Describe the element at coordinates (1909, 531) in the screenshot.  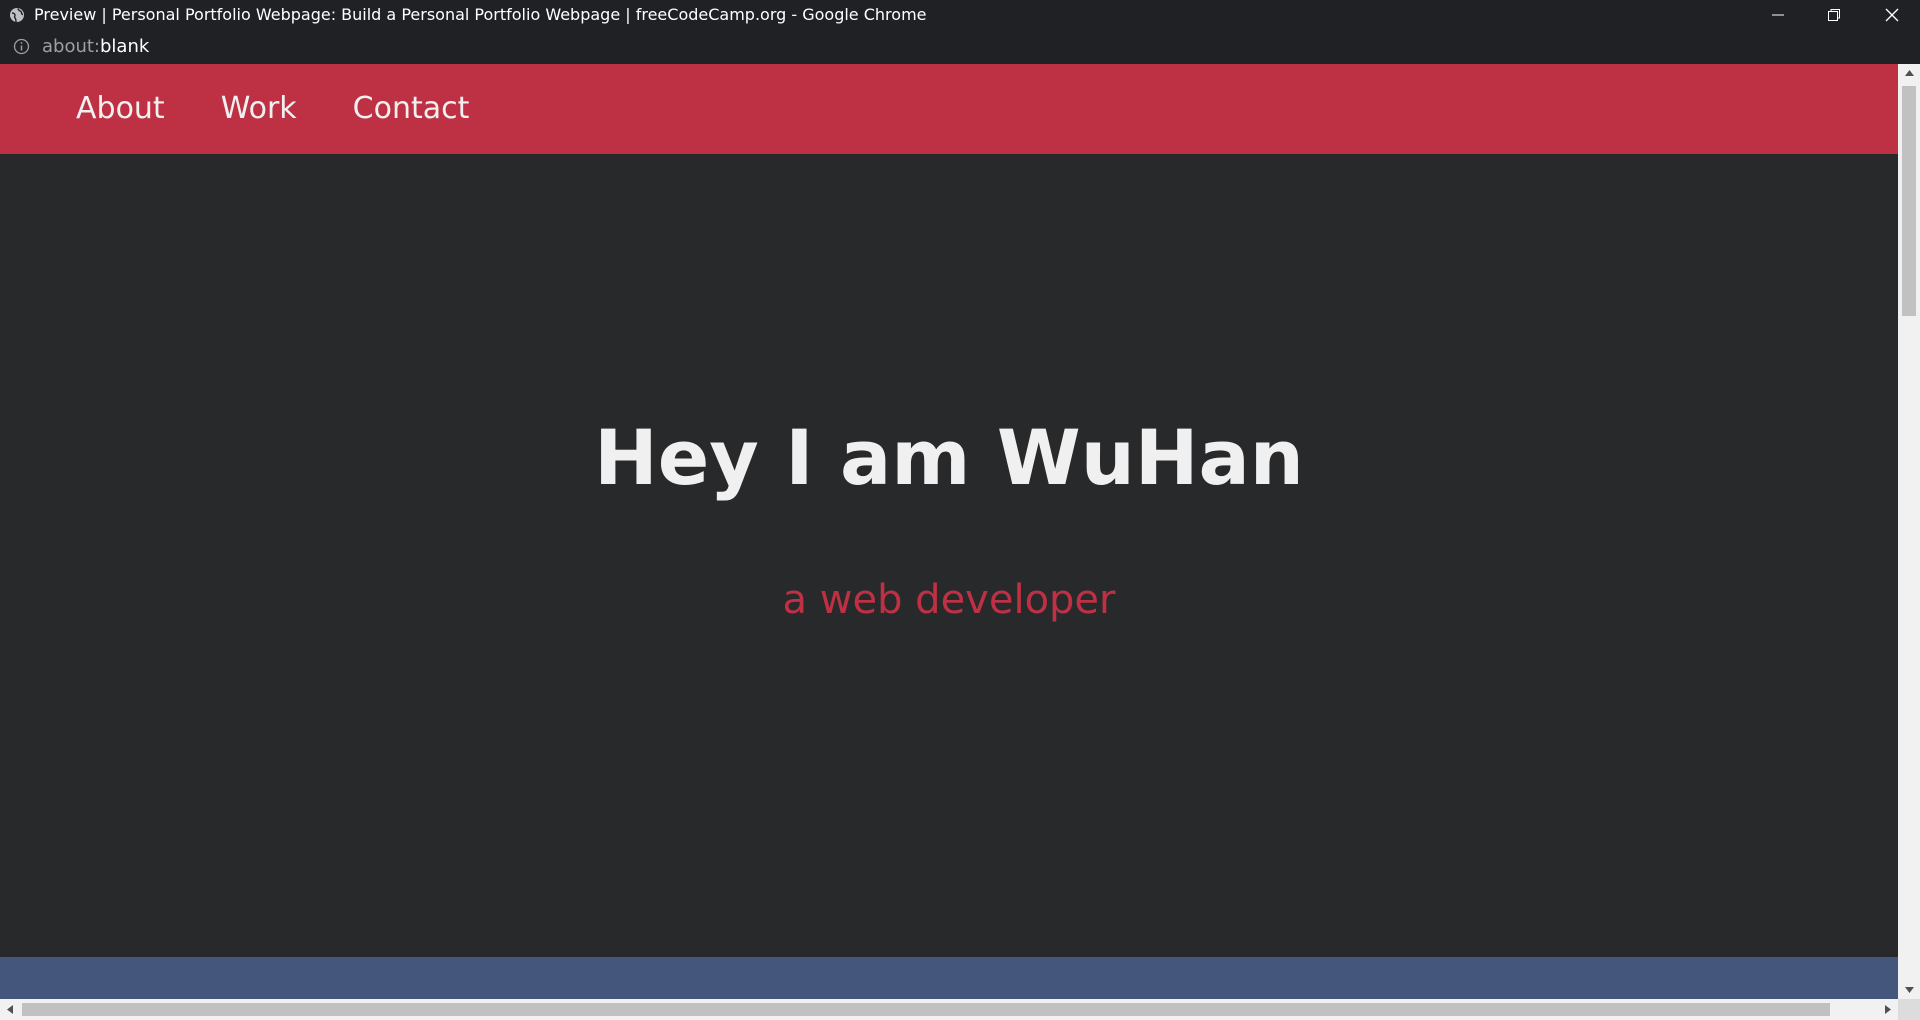
I see `vertical-scrollbar` at that location.